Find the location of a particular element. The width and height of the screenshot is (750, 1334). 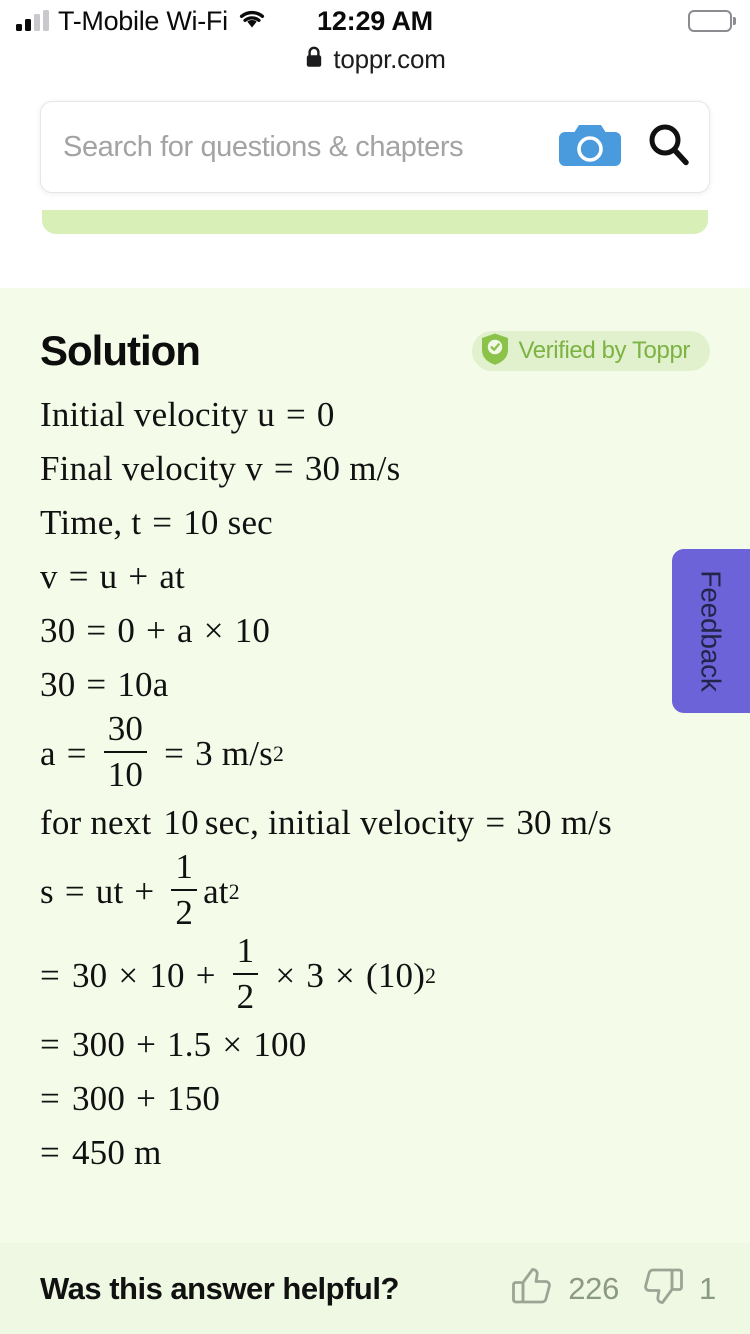

math-text: sec, initial velocity is located at coordinates (339, 822).